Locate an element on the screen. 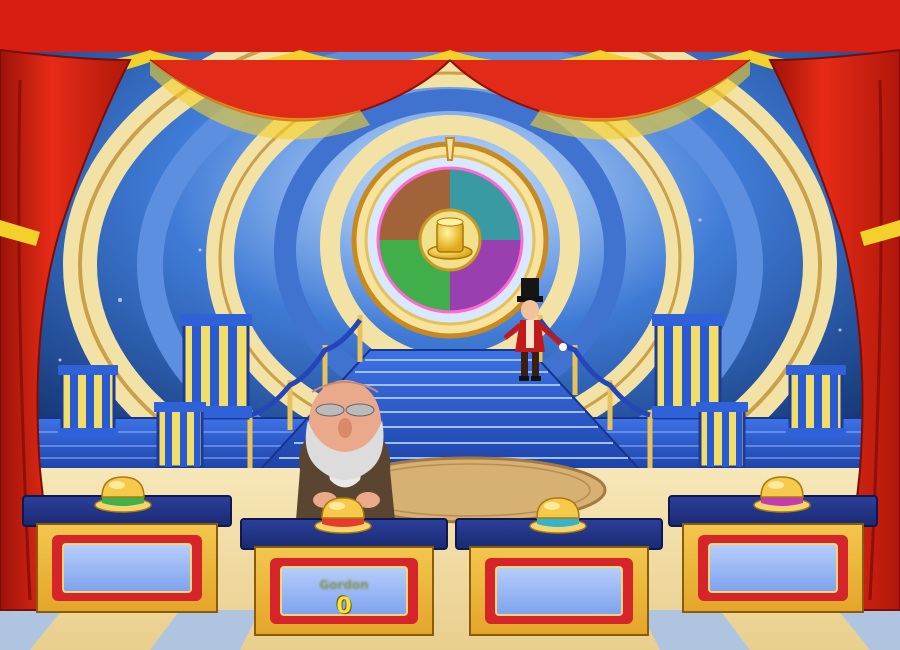 Image resolution: width=900 pixels, height=650 pixels. player-name: Gordon is located at coordinates (344, 585).